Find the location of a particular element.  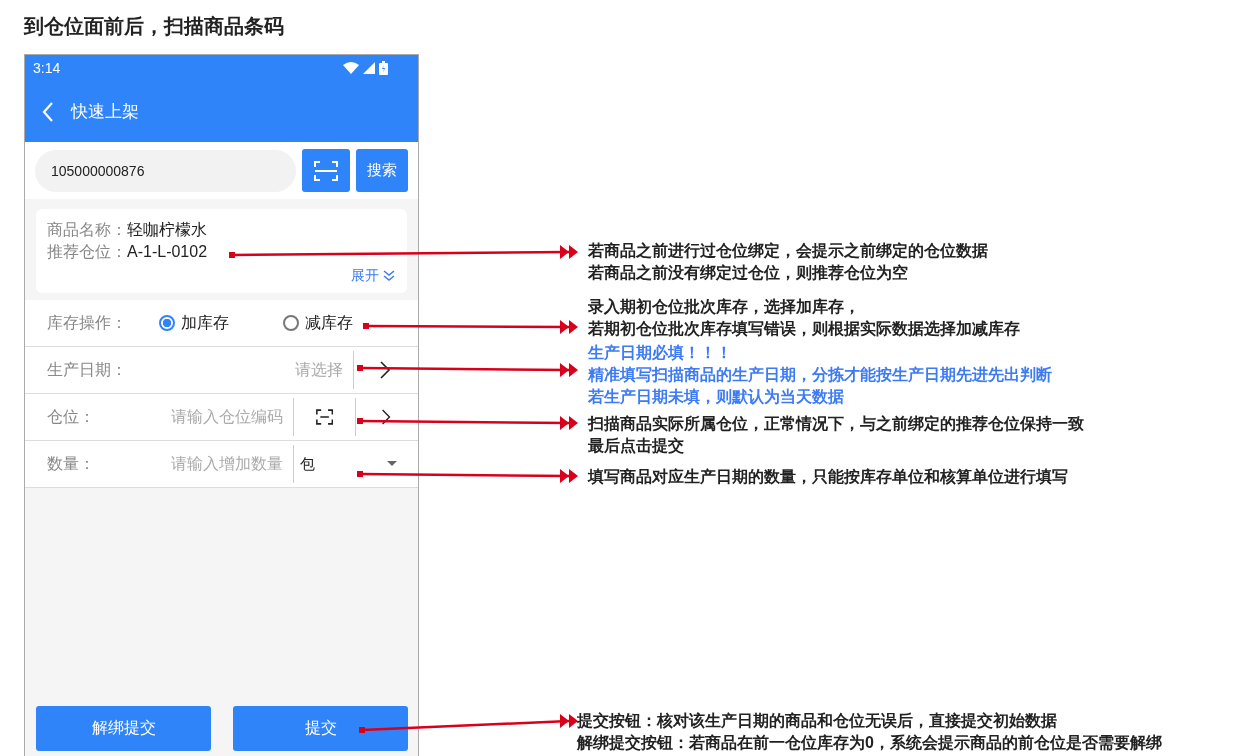

annotation-note: 生产日期必填！！！ 精准填写扫描商品的生产日期，分拣才能按生产日期先进先出判断 若生产日期未填，则默认为当天数据 is located at coordinates (820, 375).